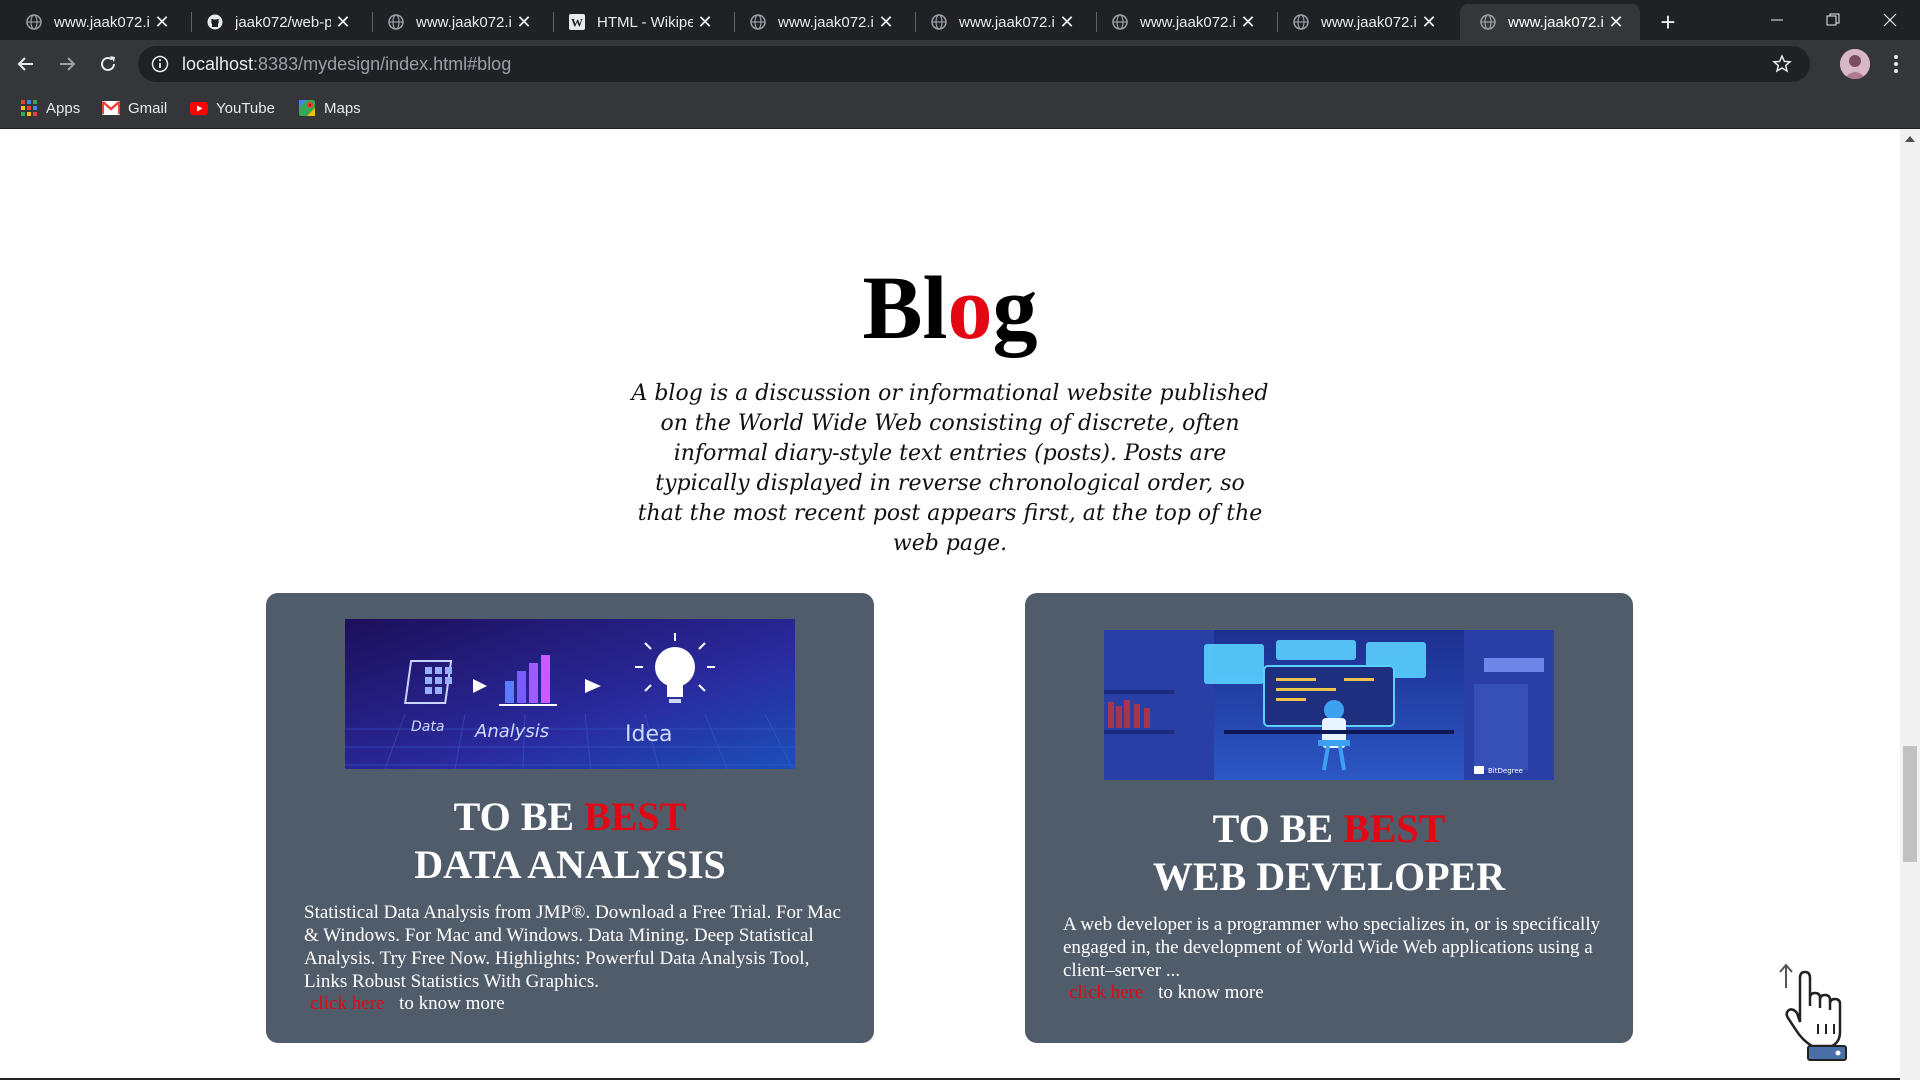  I want to click on profile-avatar, so click(1855, 64).